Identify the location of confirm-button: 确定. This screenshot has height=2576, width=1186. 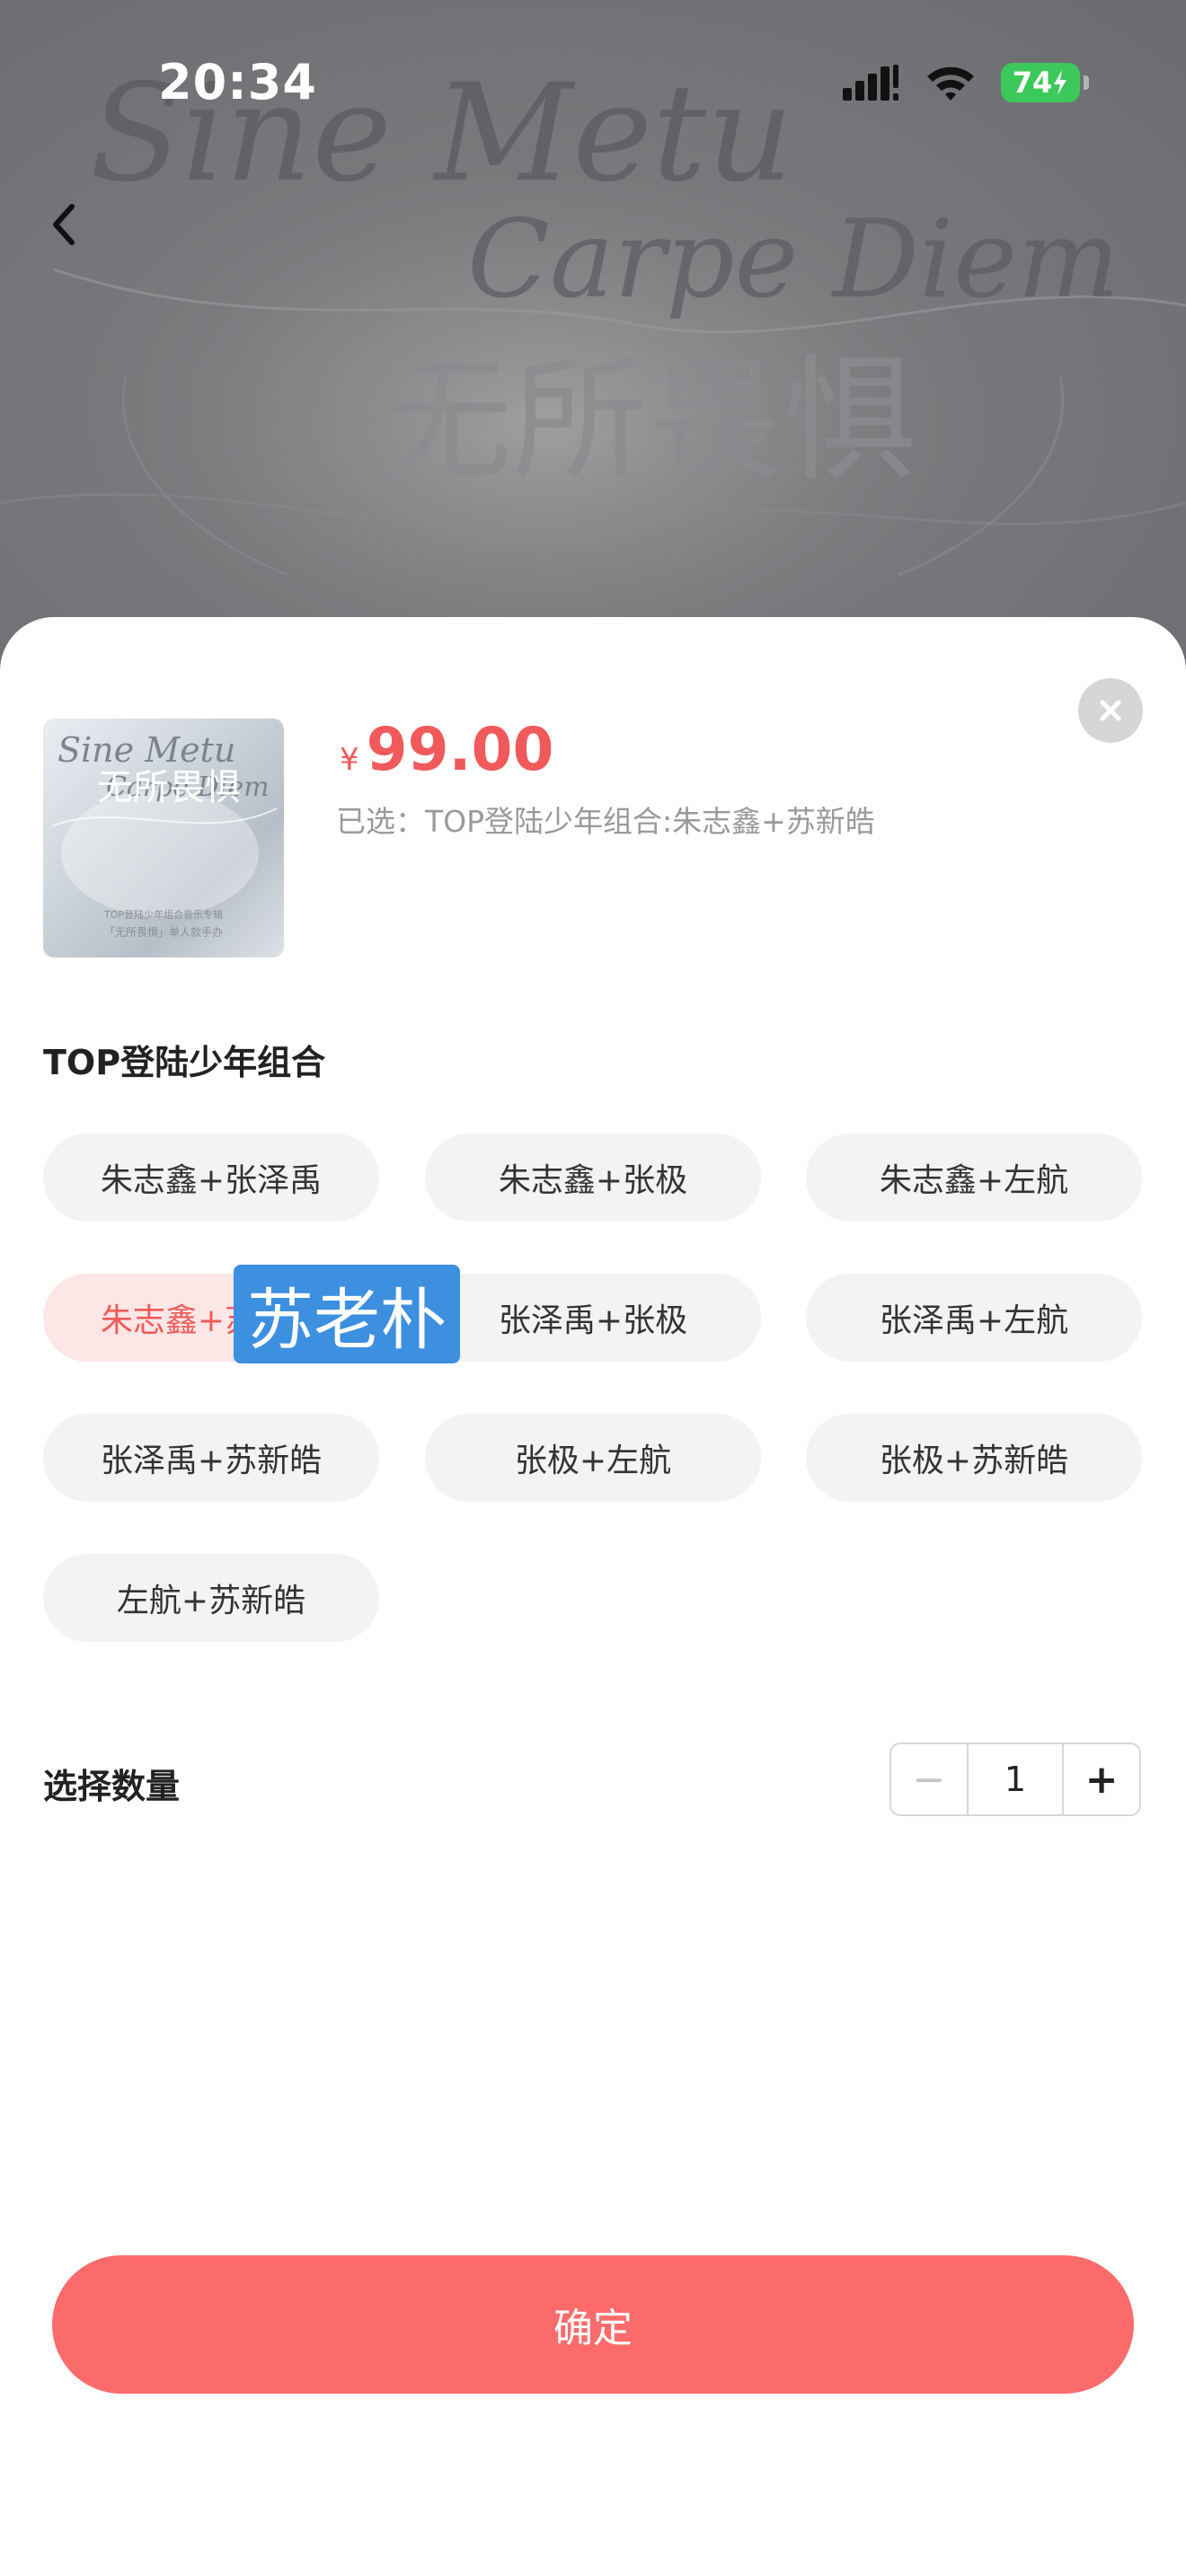
(593, 2324).